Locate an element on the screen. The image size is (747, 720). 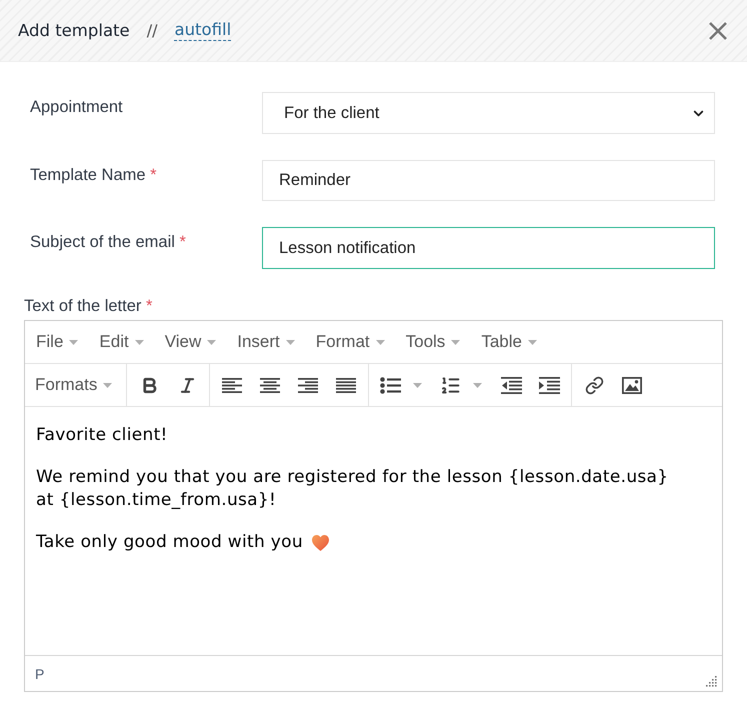
field-label: Appointment is located at coordinates (76, 107).